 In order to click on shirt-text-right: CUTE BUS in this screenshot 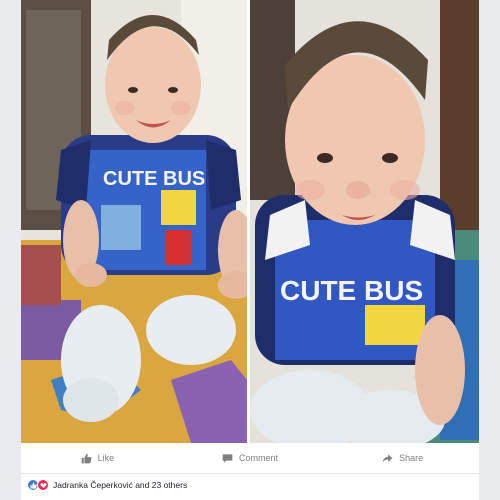, I will do `click(351, 290)`.